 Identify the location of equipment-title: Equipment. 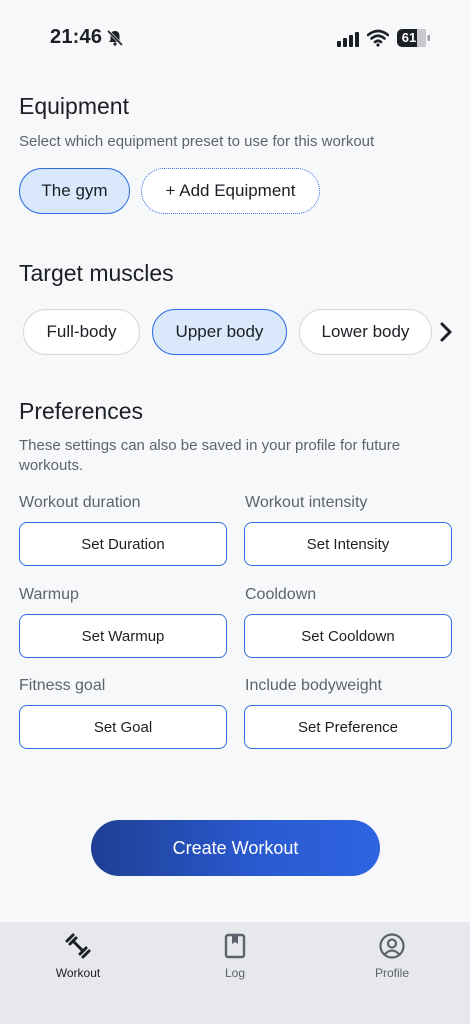
(74, 106).